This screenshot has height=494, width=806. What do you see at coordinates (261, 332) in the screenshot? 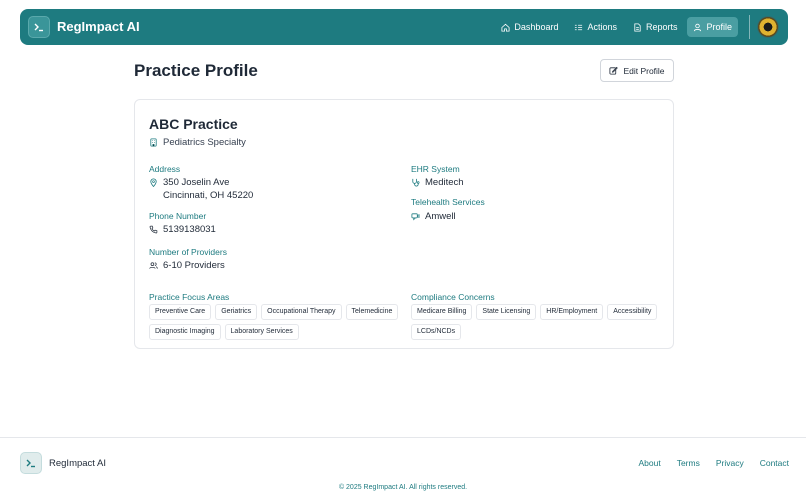
I see `focus-tag: Laboratory Services` at bounding box center [261, 332].